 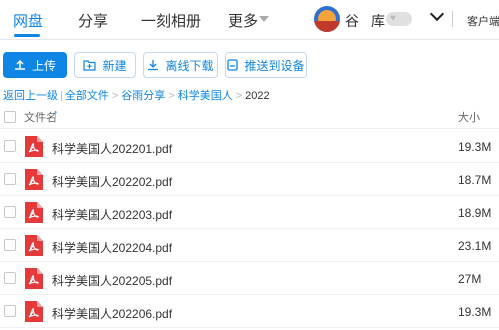 What do you see at coordinates (249, 146) in the screenshot?
I see `table-row: 科学美国人202201.pdf 19.3M` at bounding box center [249, 146].